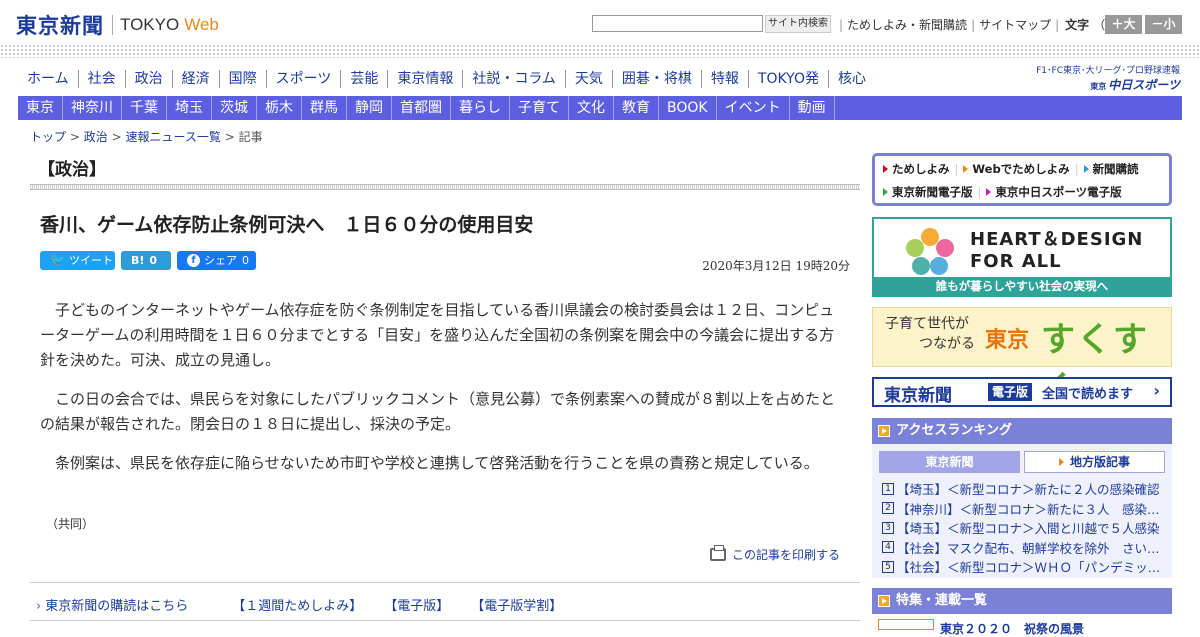 This screenshot has height=637, width=1200. Describe the element at coordinates (1023, 509) in the screenshot. I see `ranking-item: 2 【神奈川】＜新型コロナ＞新たに３人 感染確認` at that location.